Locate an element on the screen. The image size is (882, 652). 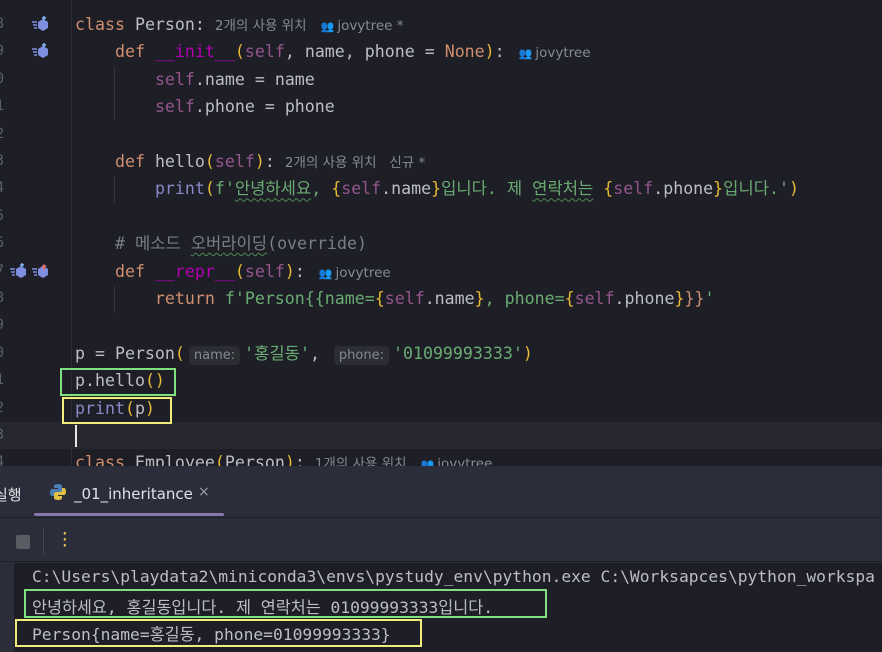
code-line: 15 is located at coordinates (441, 216).